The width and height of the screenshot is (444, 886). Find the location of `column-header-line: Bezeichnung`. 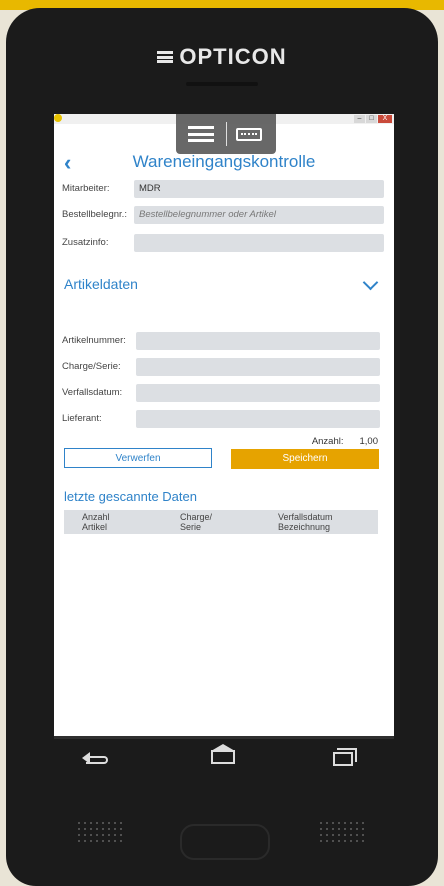

column-header-line: Bezeichnung is located at coordinates (304, 527).